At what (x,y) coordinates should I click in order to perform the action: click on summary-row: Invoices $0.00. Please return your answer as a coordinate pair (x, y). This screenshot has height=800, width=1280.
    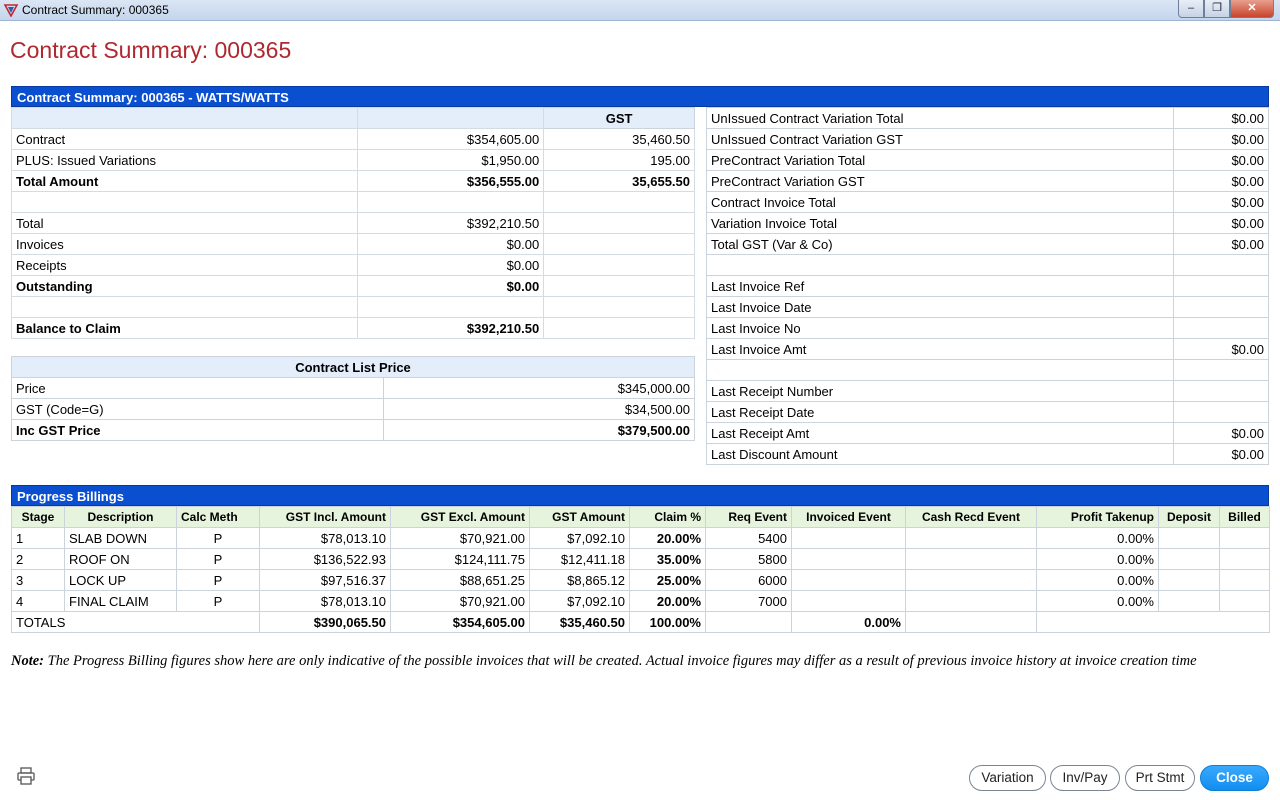
    Looking at the image, I should click on (352, 244).